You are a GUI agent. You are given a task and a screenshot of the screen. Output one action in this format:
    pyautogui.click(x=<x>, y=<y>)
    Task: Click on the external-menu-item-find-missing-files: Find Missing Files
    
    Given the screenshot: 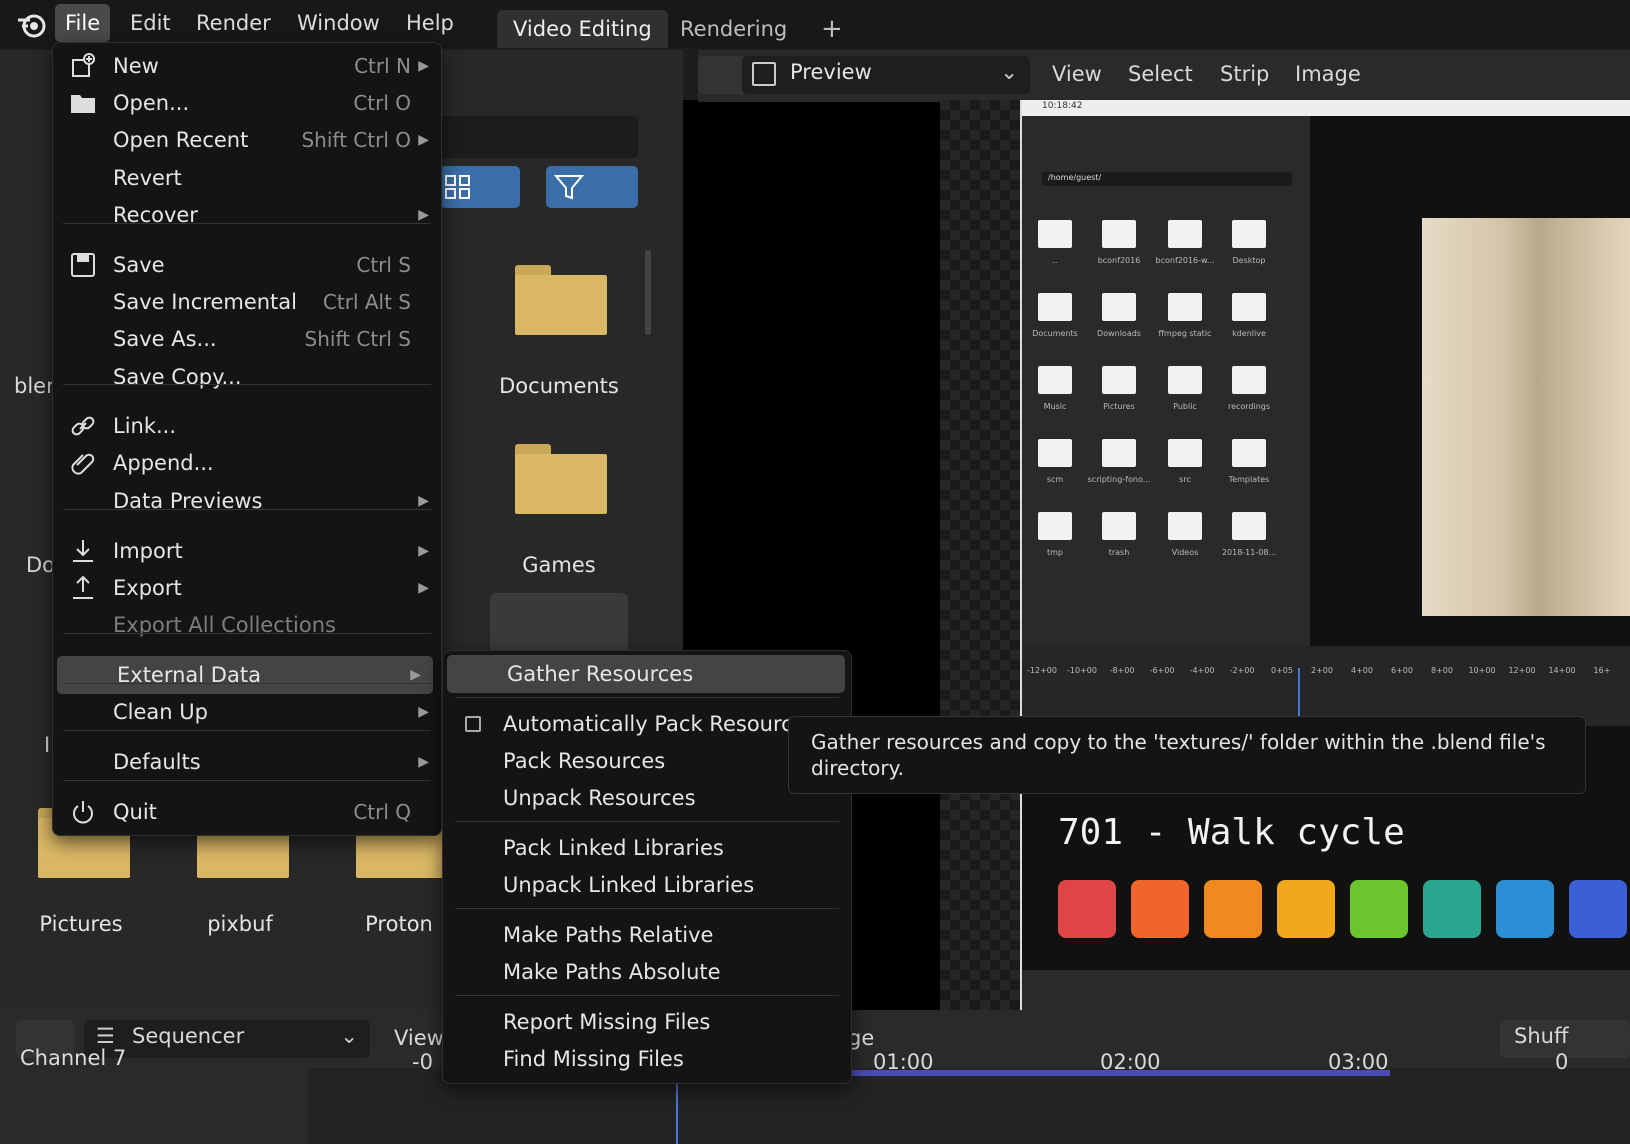 What is the action you would take?
    pyautogui.click(x=647, y=1059)
    